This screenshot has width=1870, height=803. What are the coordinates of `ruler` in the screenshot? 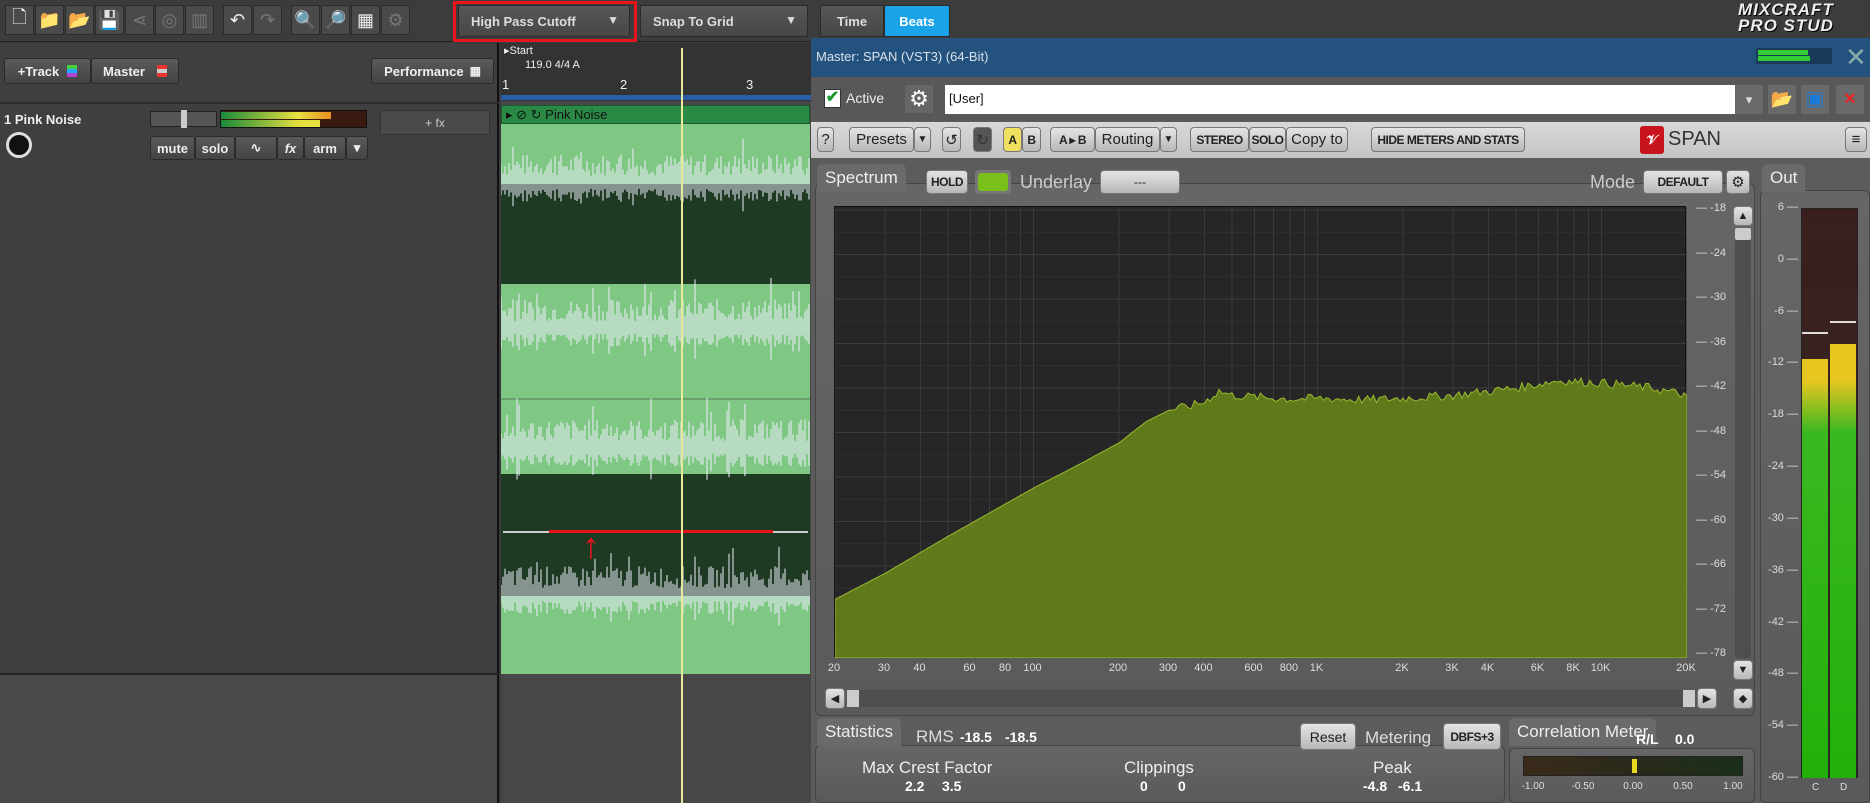 It's located at (656, 72).